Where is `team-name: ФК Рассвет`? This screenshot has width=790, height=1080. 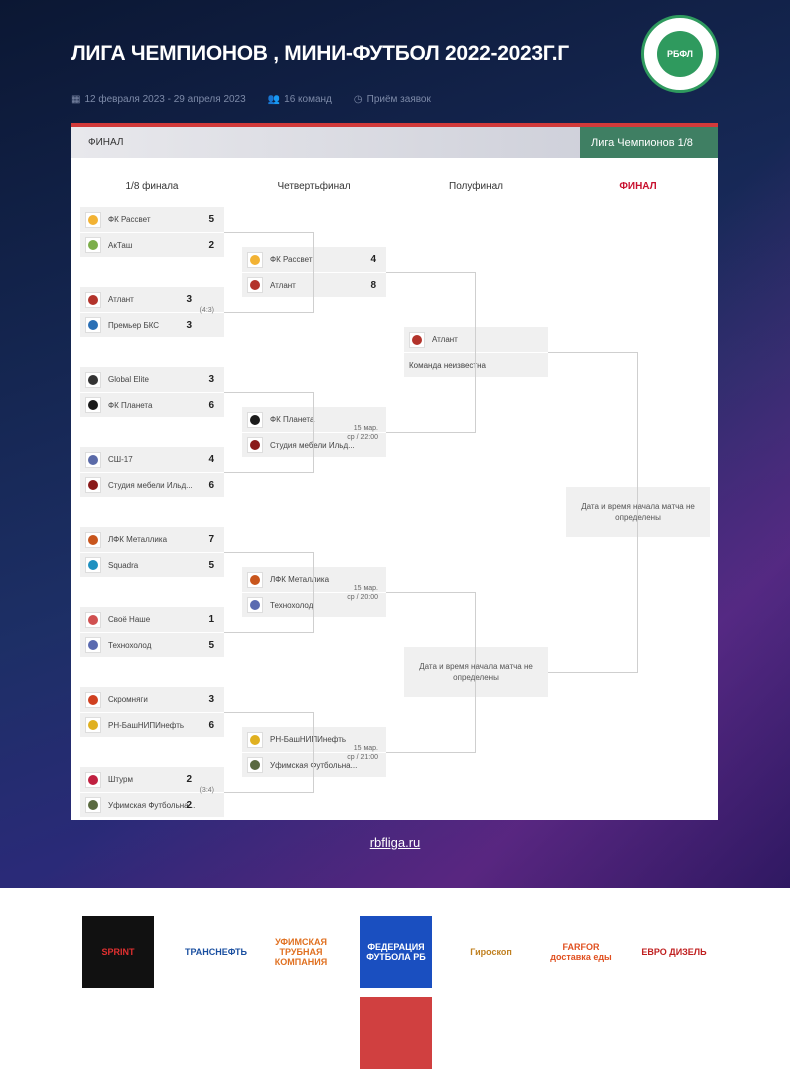 team-name: ФК Рассвет is located at coordinates (291, 259).